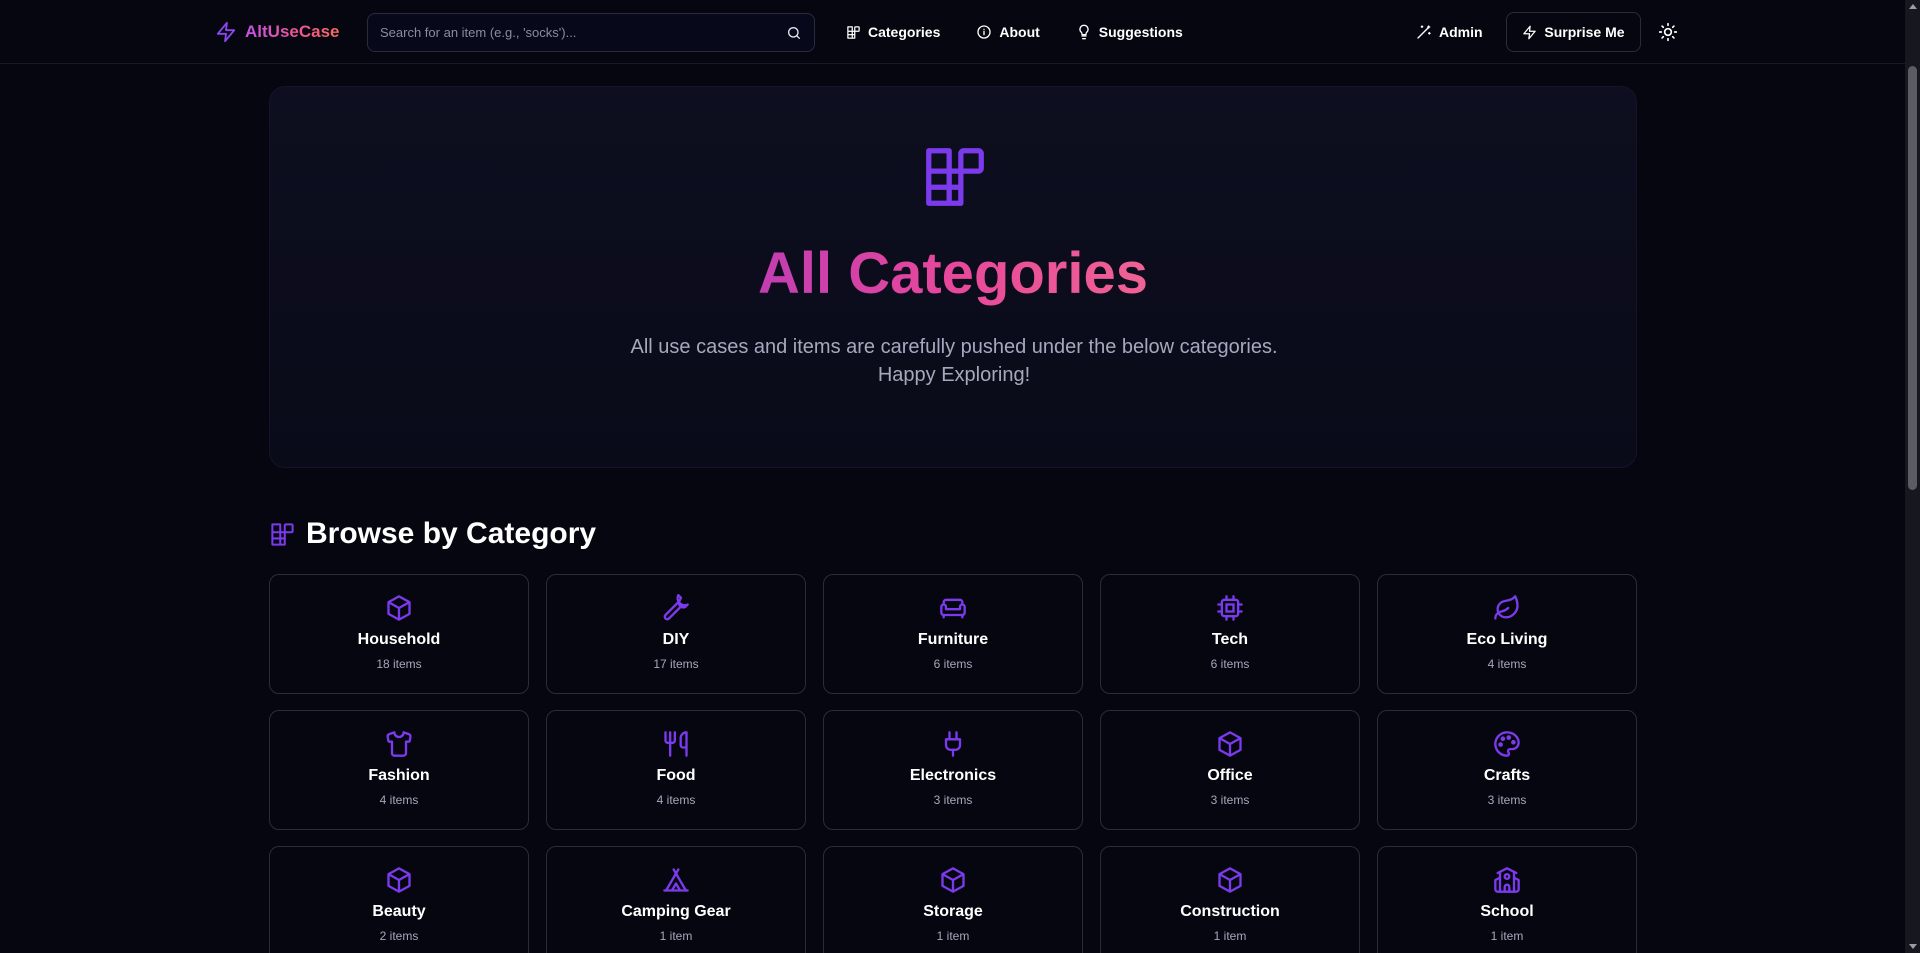  What do you see at coordinates (1507, 639) in the screenshot?
I see `category-name: Eco Living` at bounding box center [1507, 639].